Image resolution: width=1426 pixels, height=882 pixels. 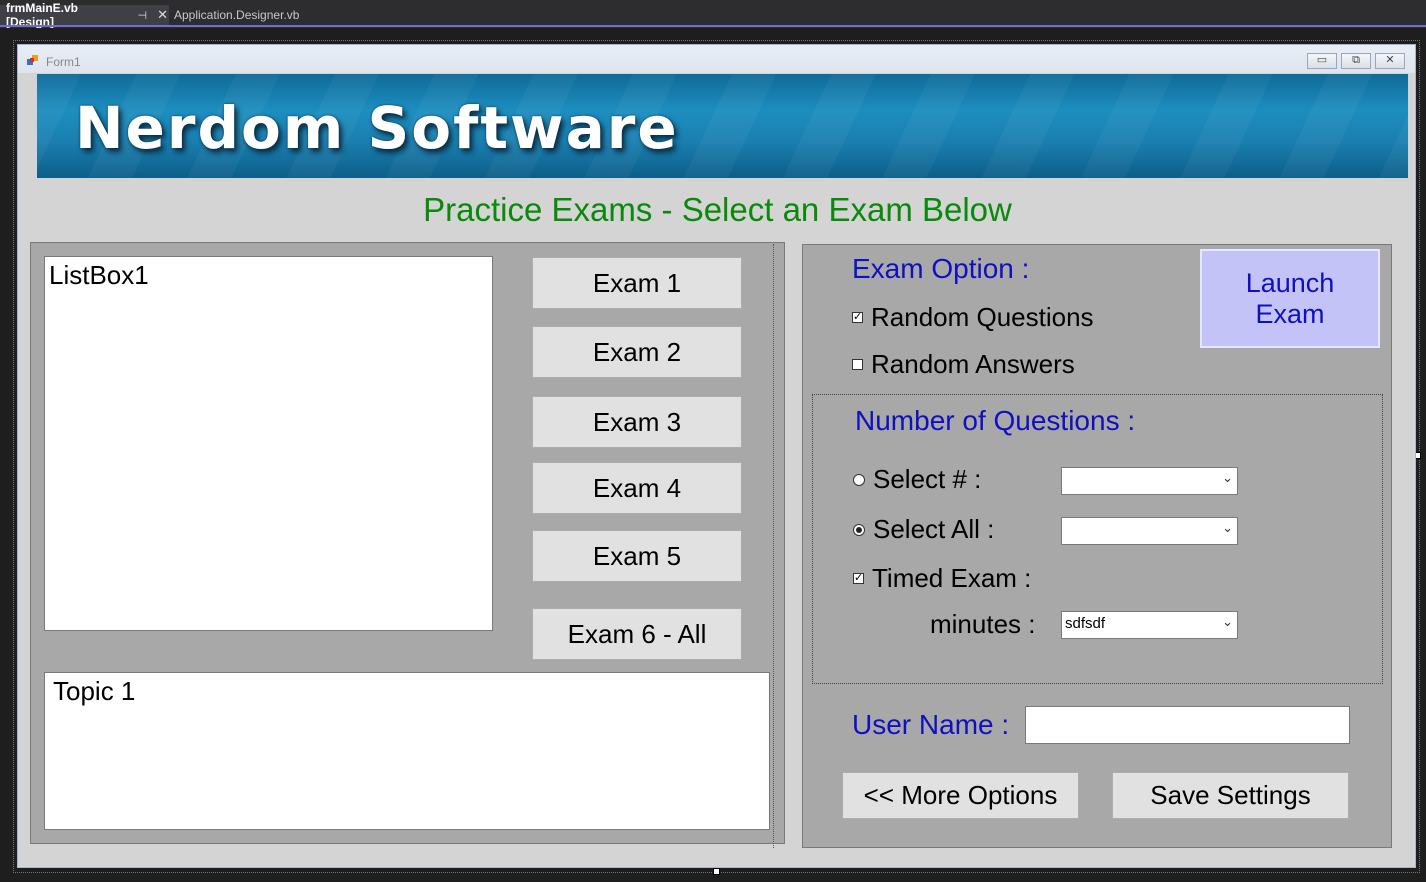 What do you see at coordinates (973, 364) in the screenshot?
I see `random-answers-label: Random Answers` at bounding box center [973, 364].